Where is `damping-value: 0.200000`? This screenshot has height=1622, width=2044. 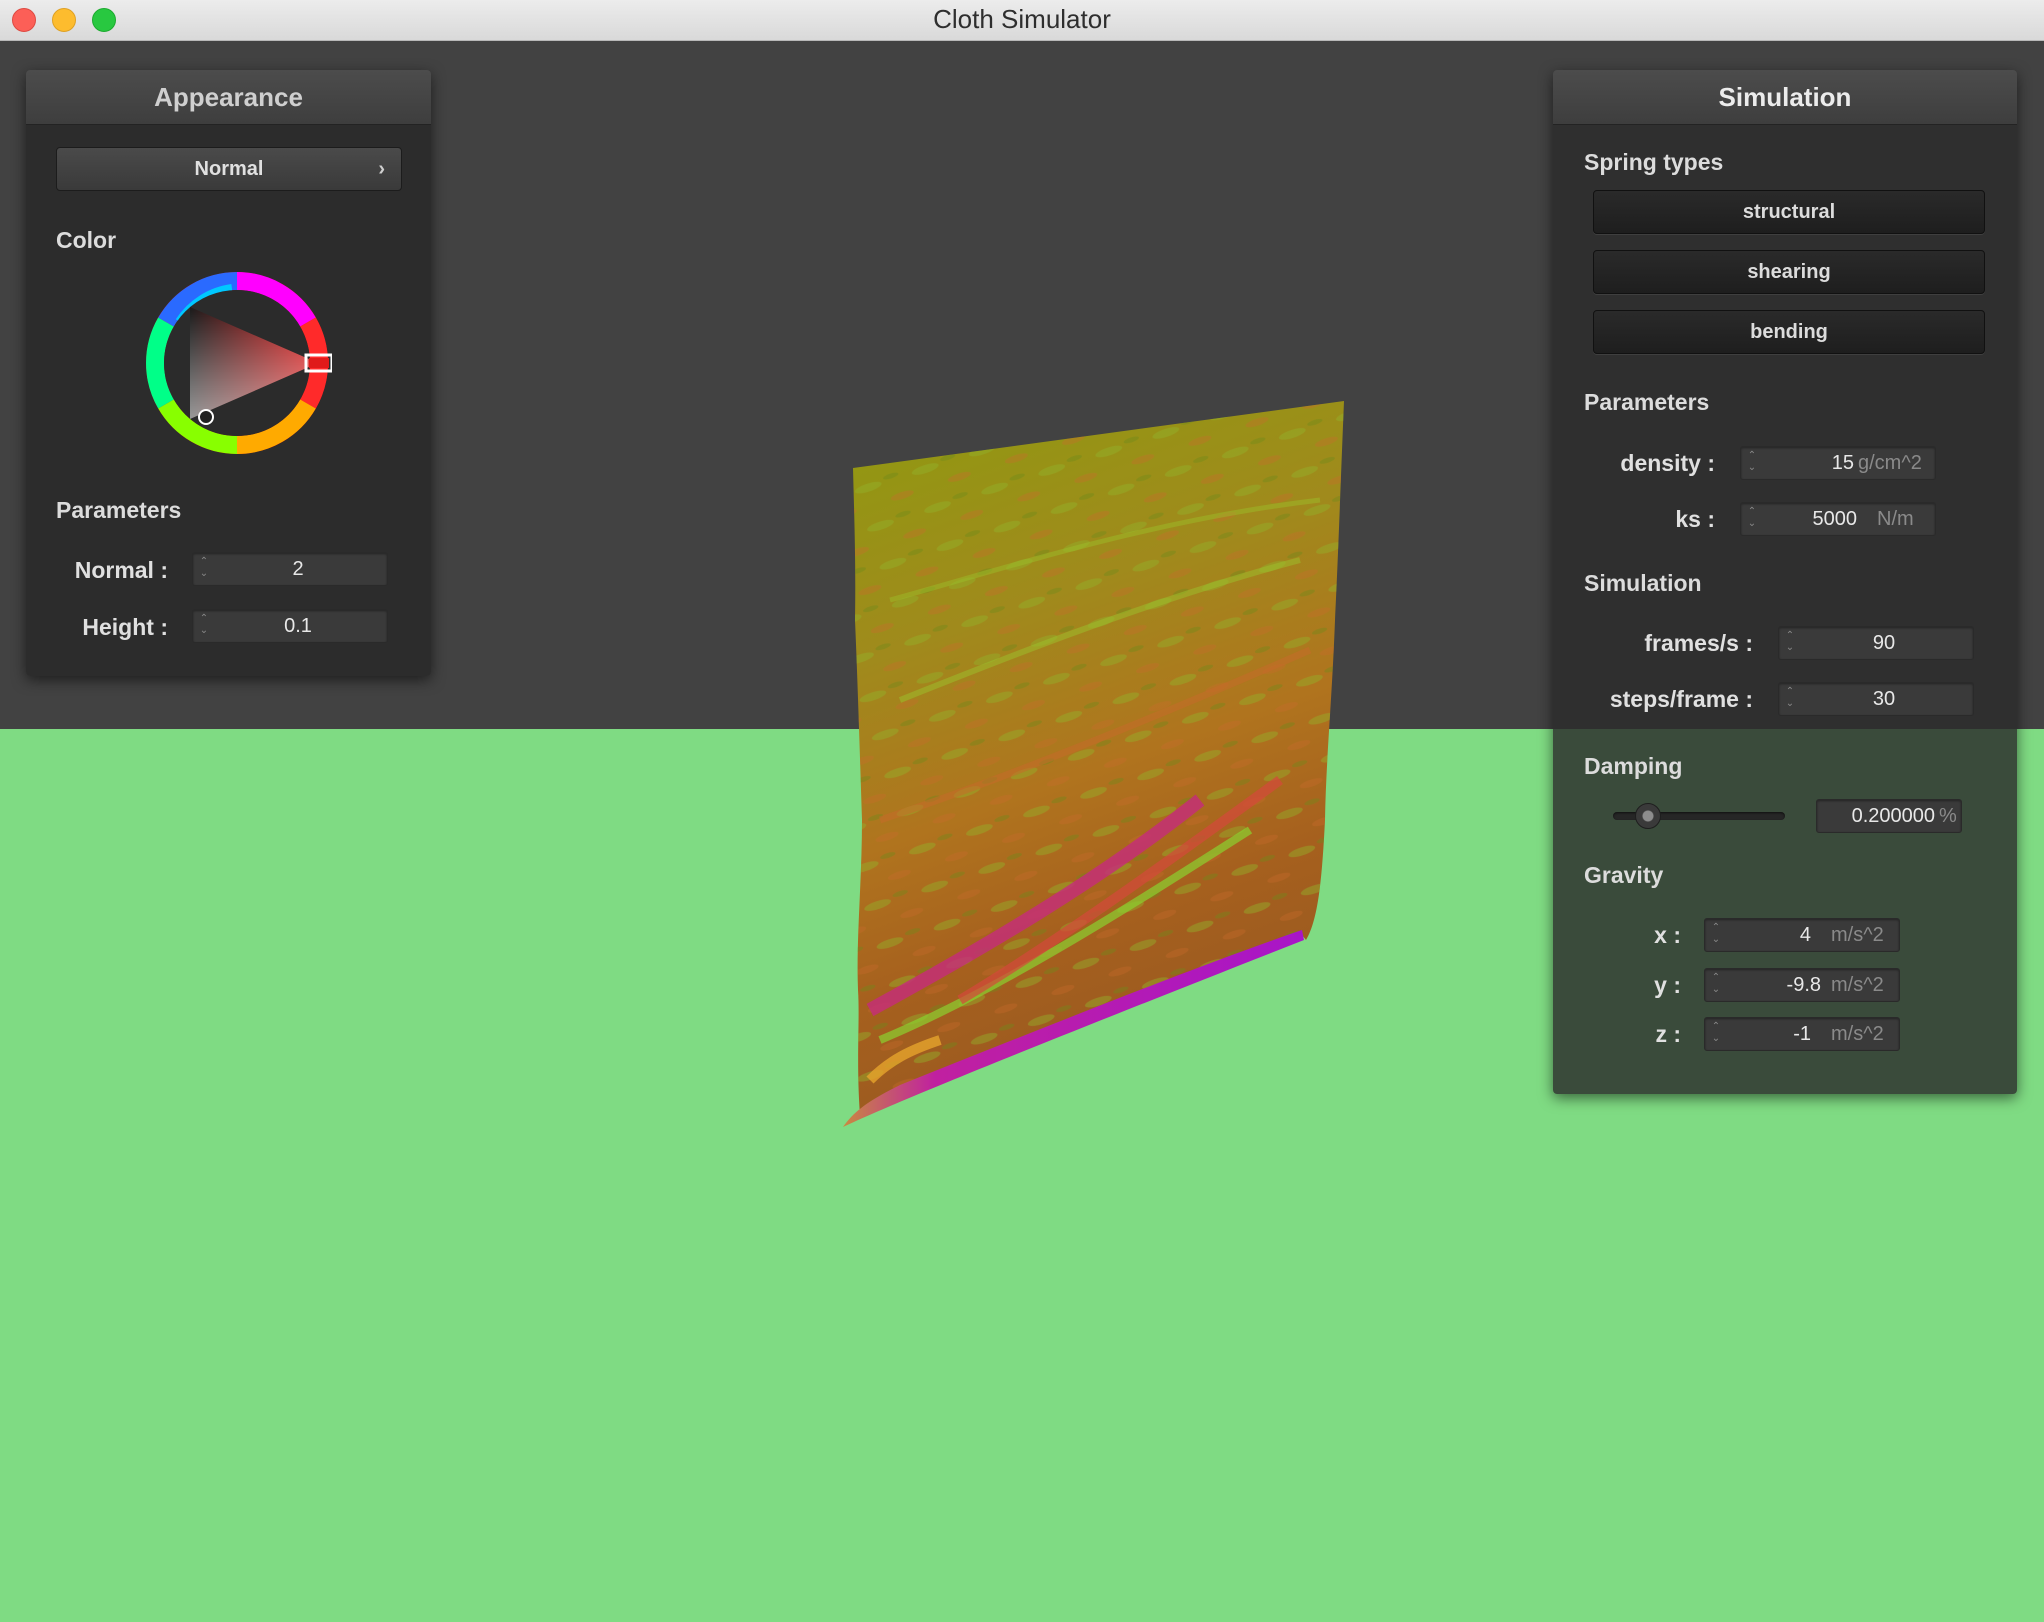 damping-value: 0.200000 is located at coordinates (1893, 816).